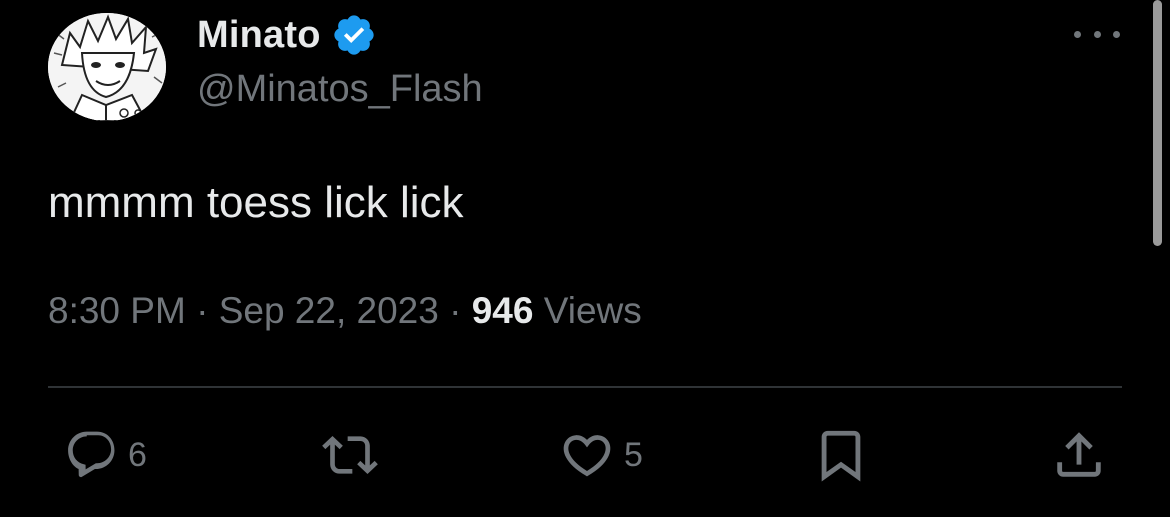 This screenshot has width=1170, height=517. Describe the element at coordinates (340, 89) in the screenshot. I see `author-handle: @Minatos_Flash` at that location.